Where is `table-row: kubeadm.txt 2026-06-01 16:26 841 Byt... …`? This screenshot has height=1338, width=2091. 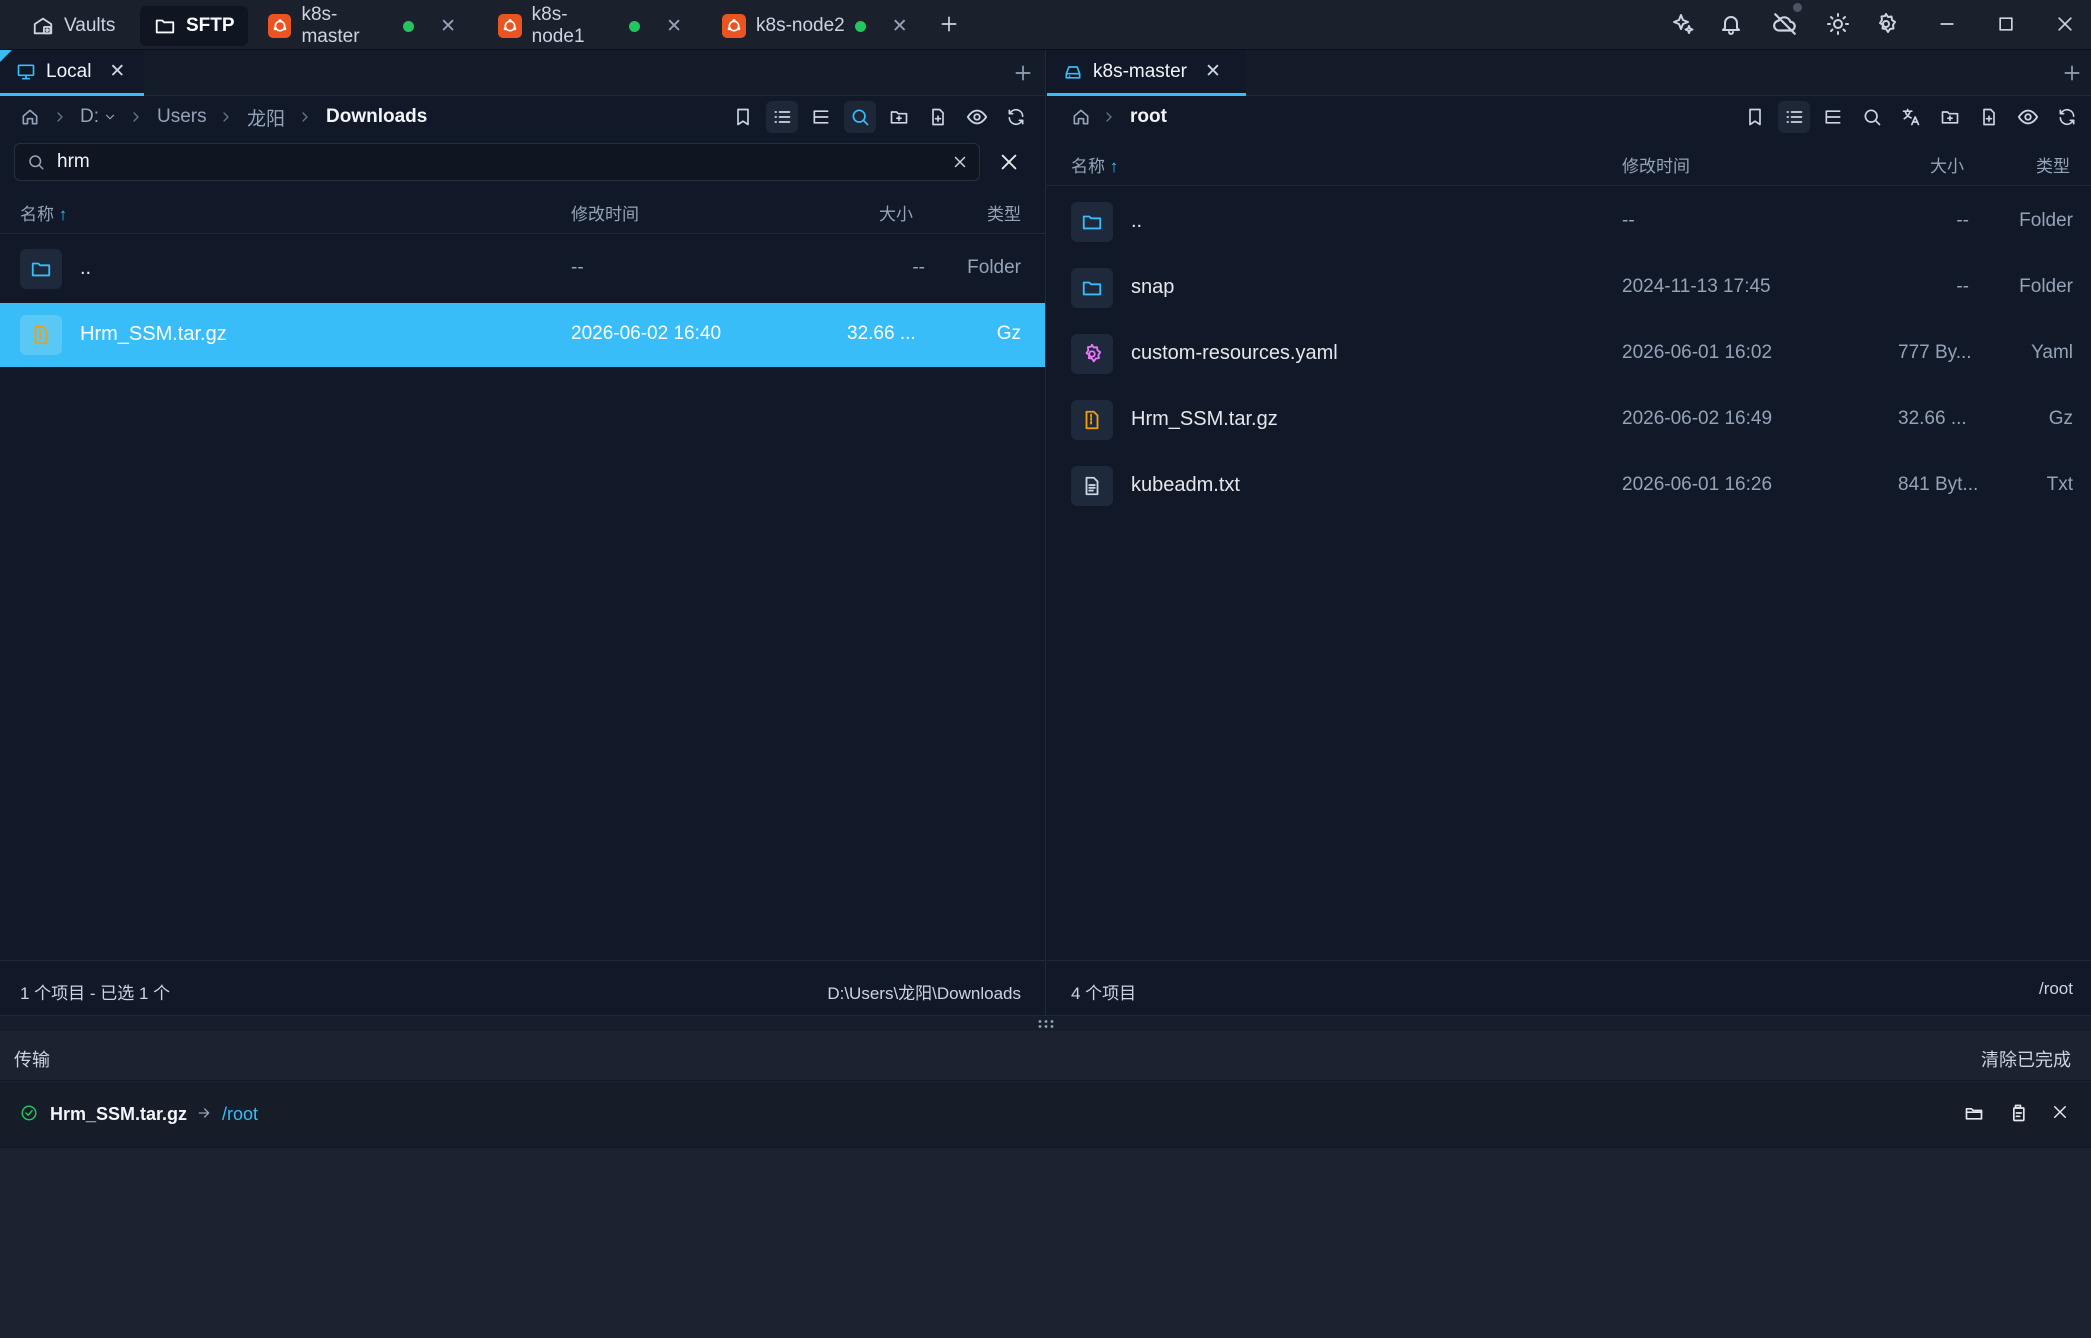 table-row: kubeadm.txt 2026-06-01 16:26 841 Byt... … is located at coordinates (1569, 486).